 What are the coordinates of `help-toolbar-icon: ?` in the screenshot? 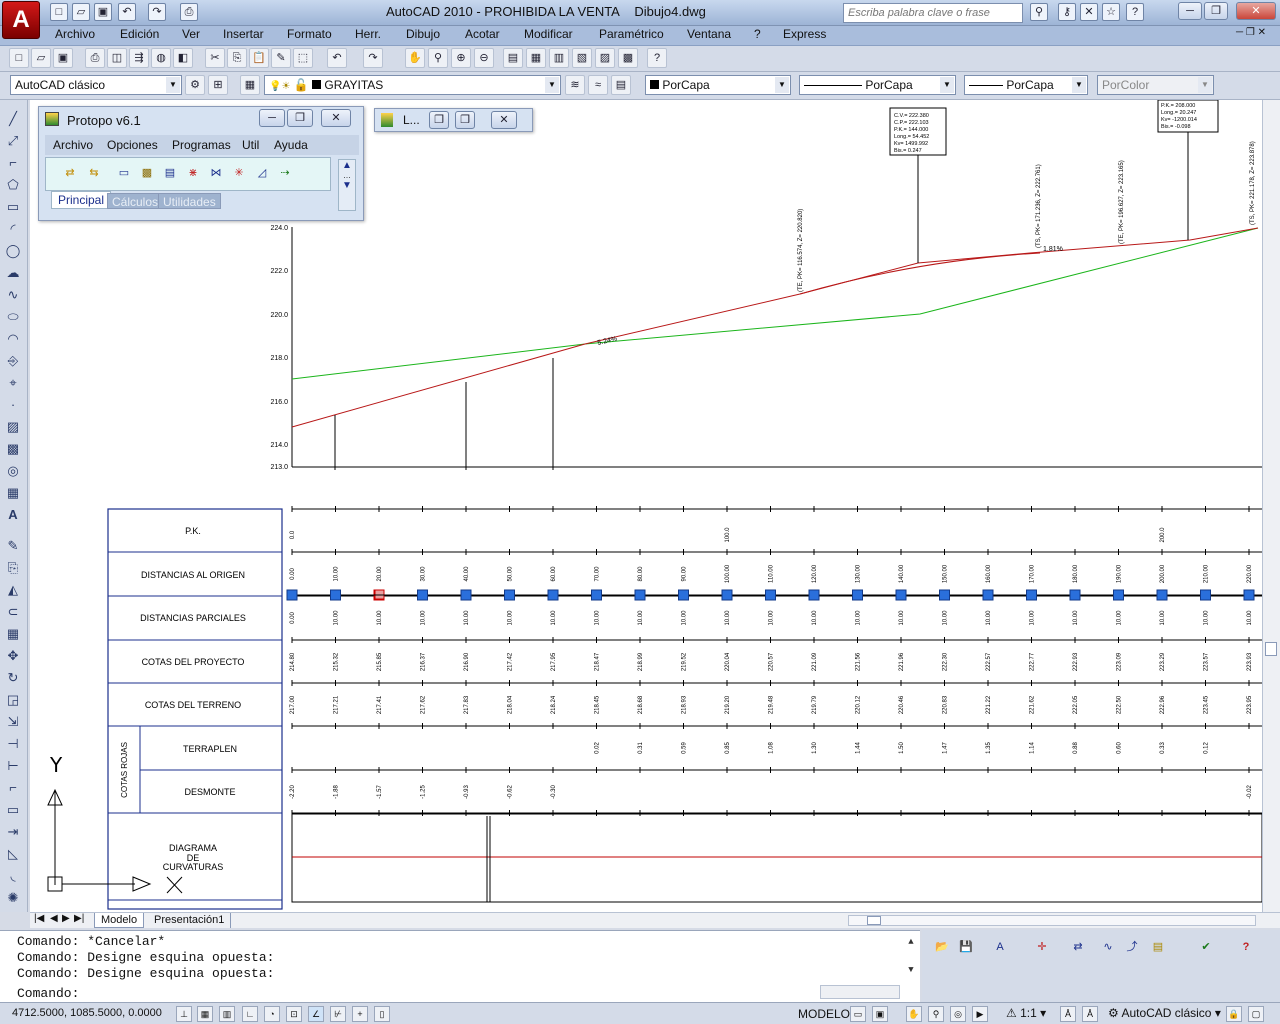 It's located at (657, 58).